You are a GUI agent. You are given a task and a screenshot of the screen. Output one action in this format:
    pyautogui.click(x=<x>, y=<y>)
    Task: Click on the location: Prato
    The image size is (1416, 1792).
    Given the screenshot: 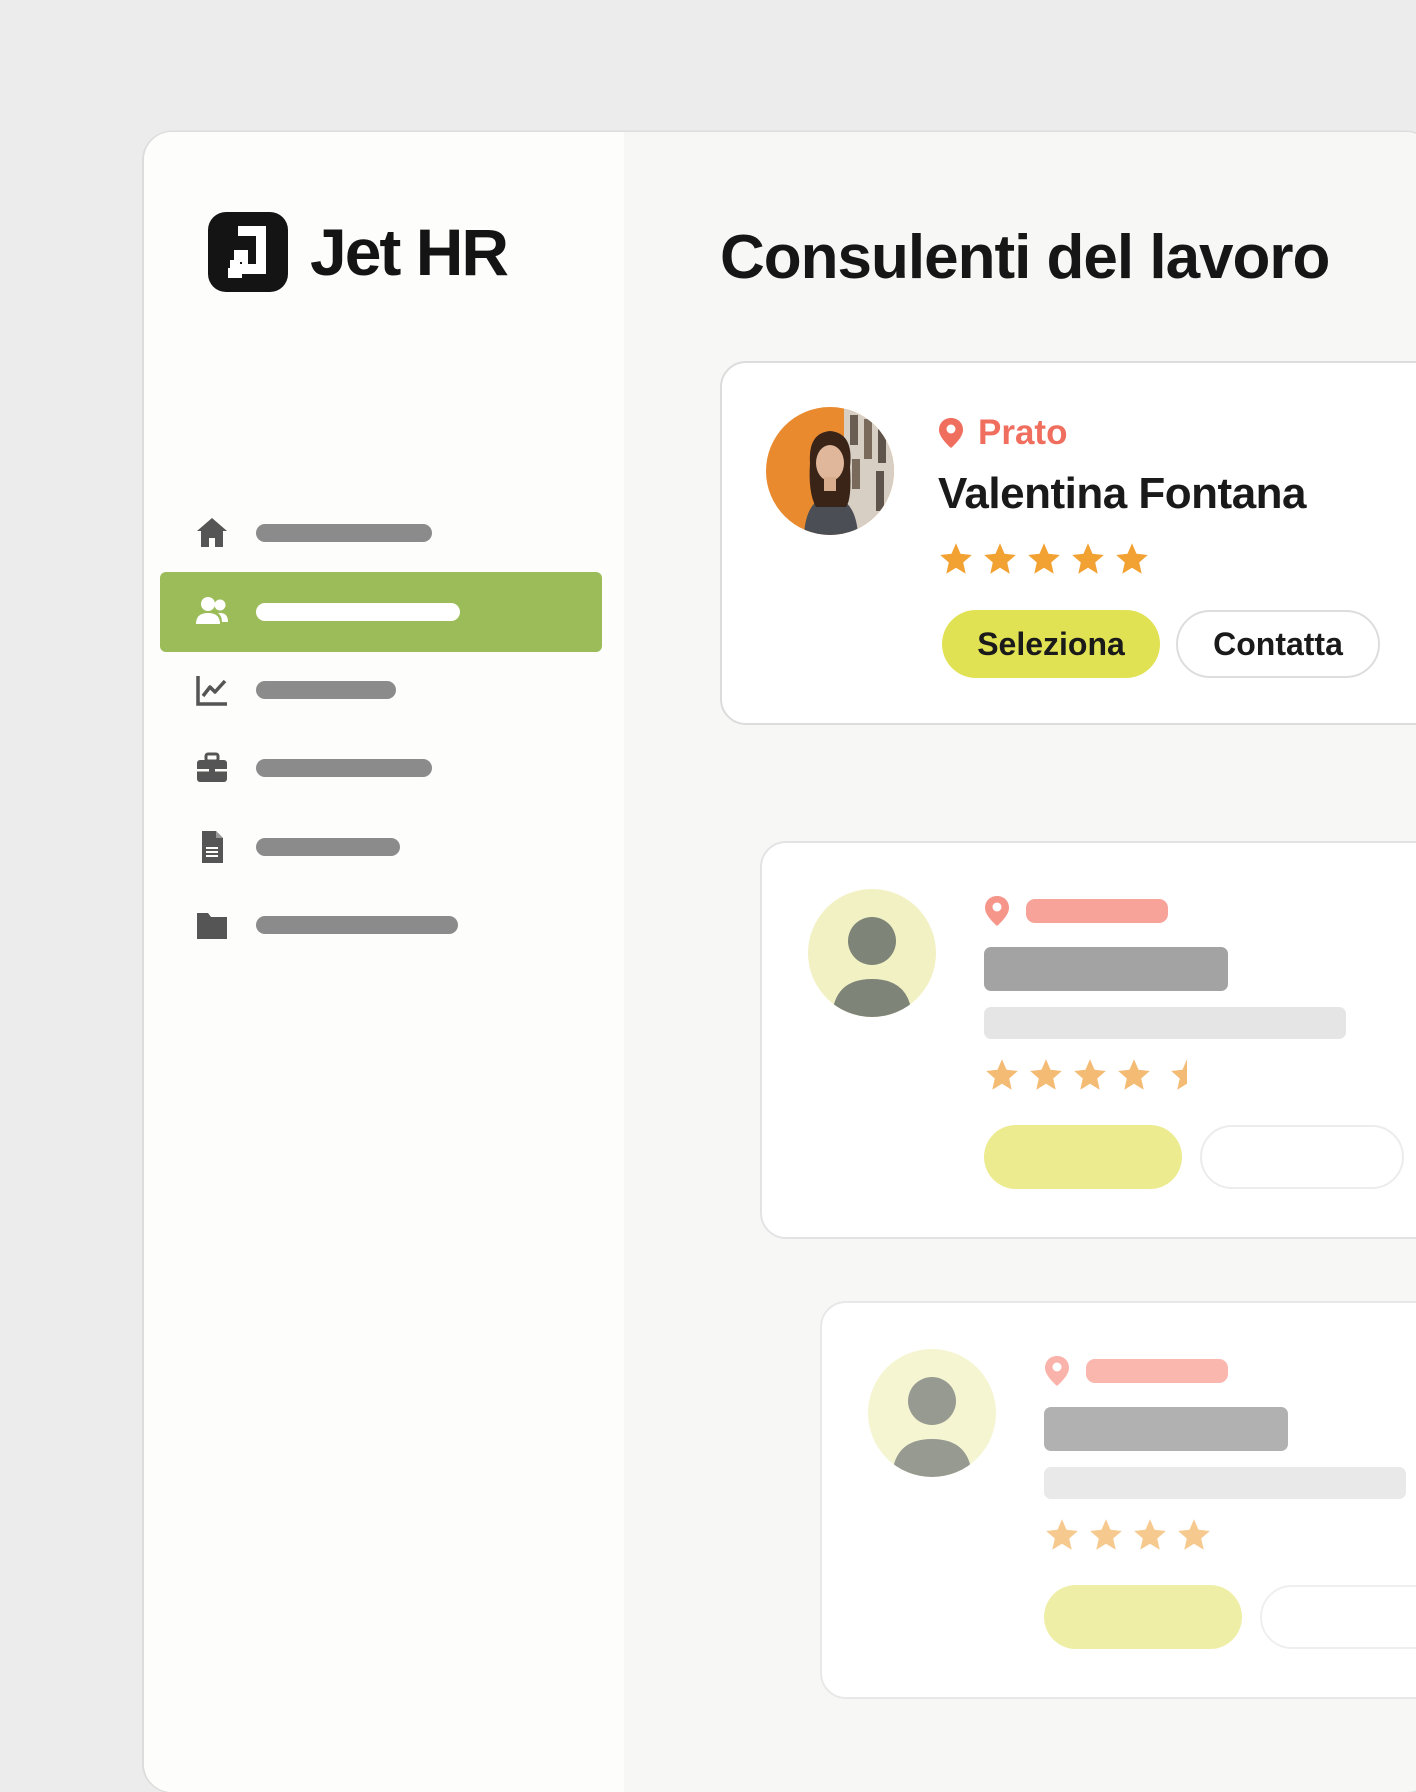 What is the action you would take?
    pyautogui.click(x=1002, y=433)
    